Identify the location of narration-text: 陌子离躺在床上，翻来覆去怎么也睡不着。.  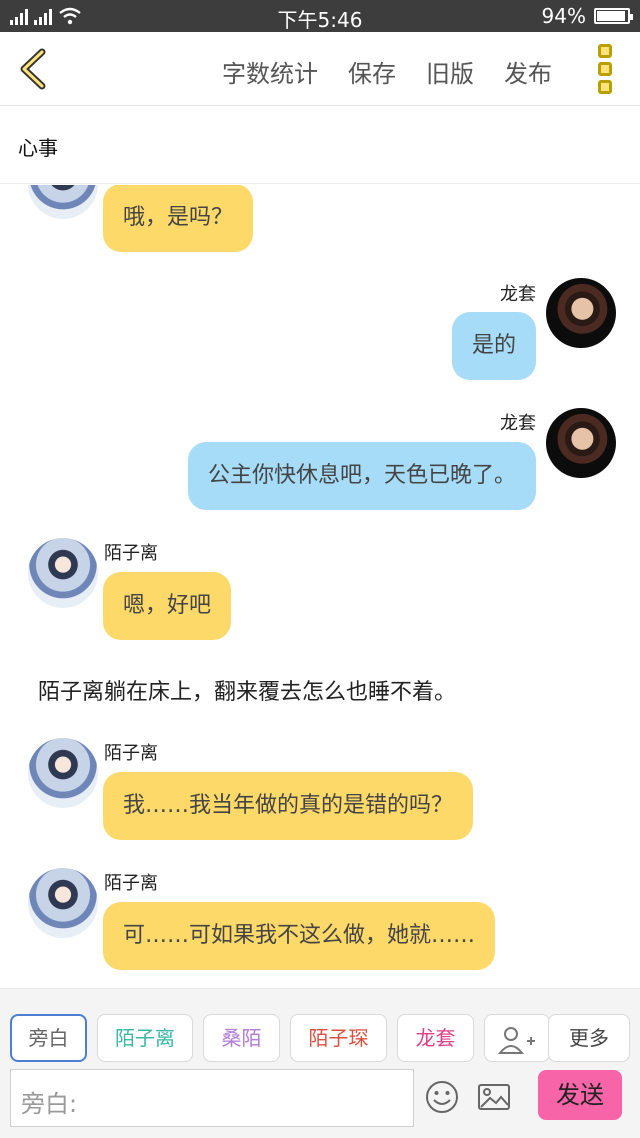
(247, 690).